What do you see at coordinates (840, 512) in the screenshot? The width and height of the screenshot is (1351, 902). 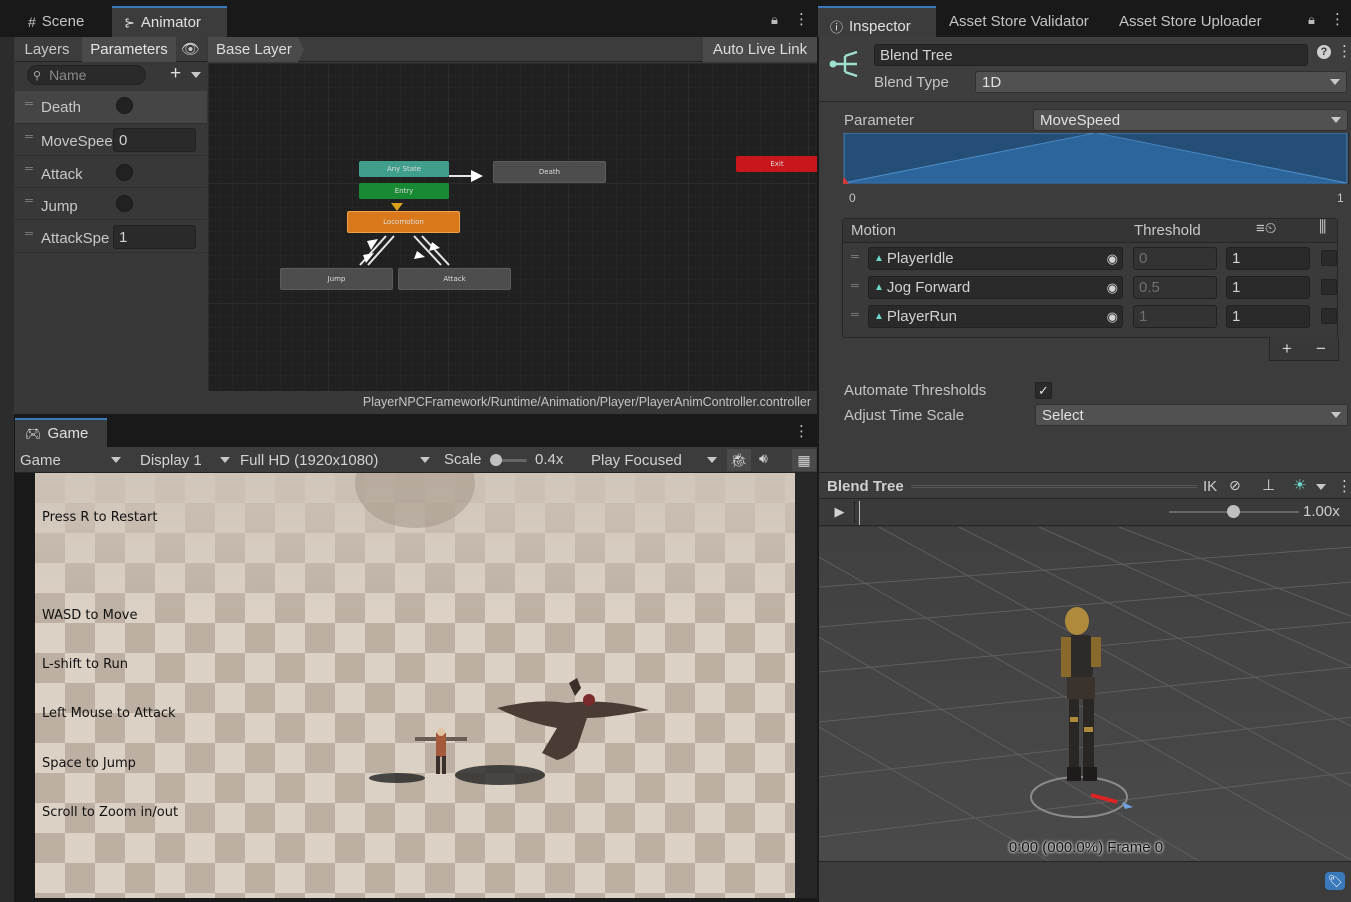 I see `play-button: ▶` at bounding box center [840, 512].